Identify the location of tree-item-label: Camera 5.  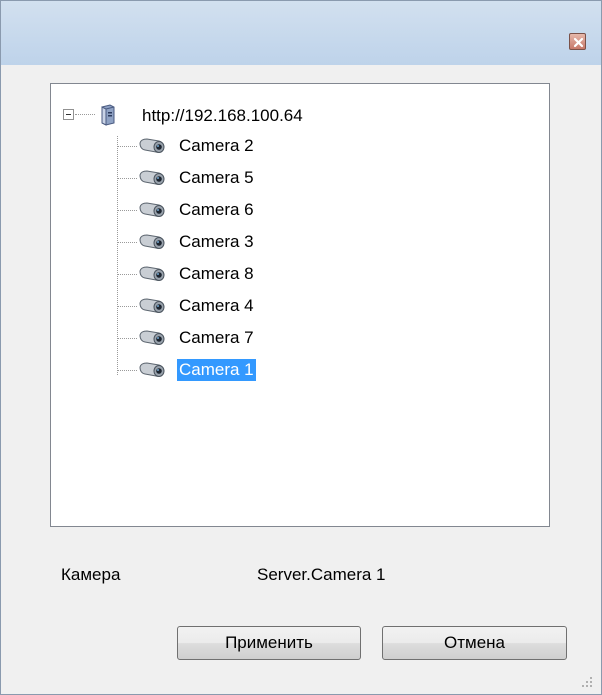
(216, 177).